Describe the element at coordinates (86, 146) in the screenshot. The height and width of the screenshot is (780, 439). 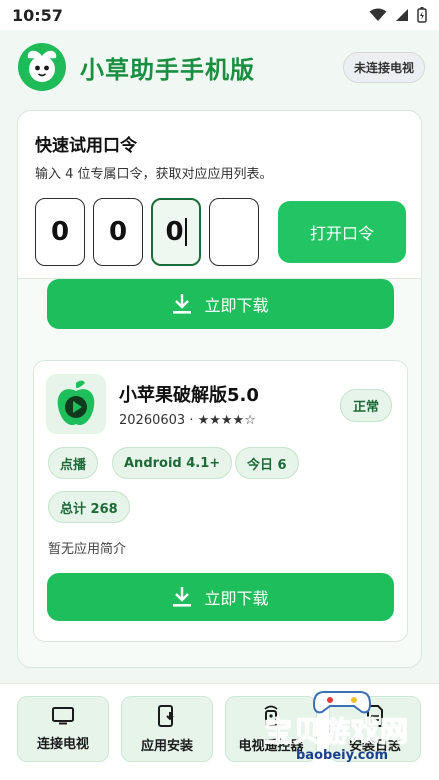
I see `quick-code-title: 快速试用口令` at that location.